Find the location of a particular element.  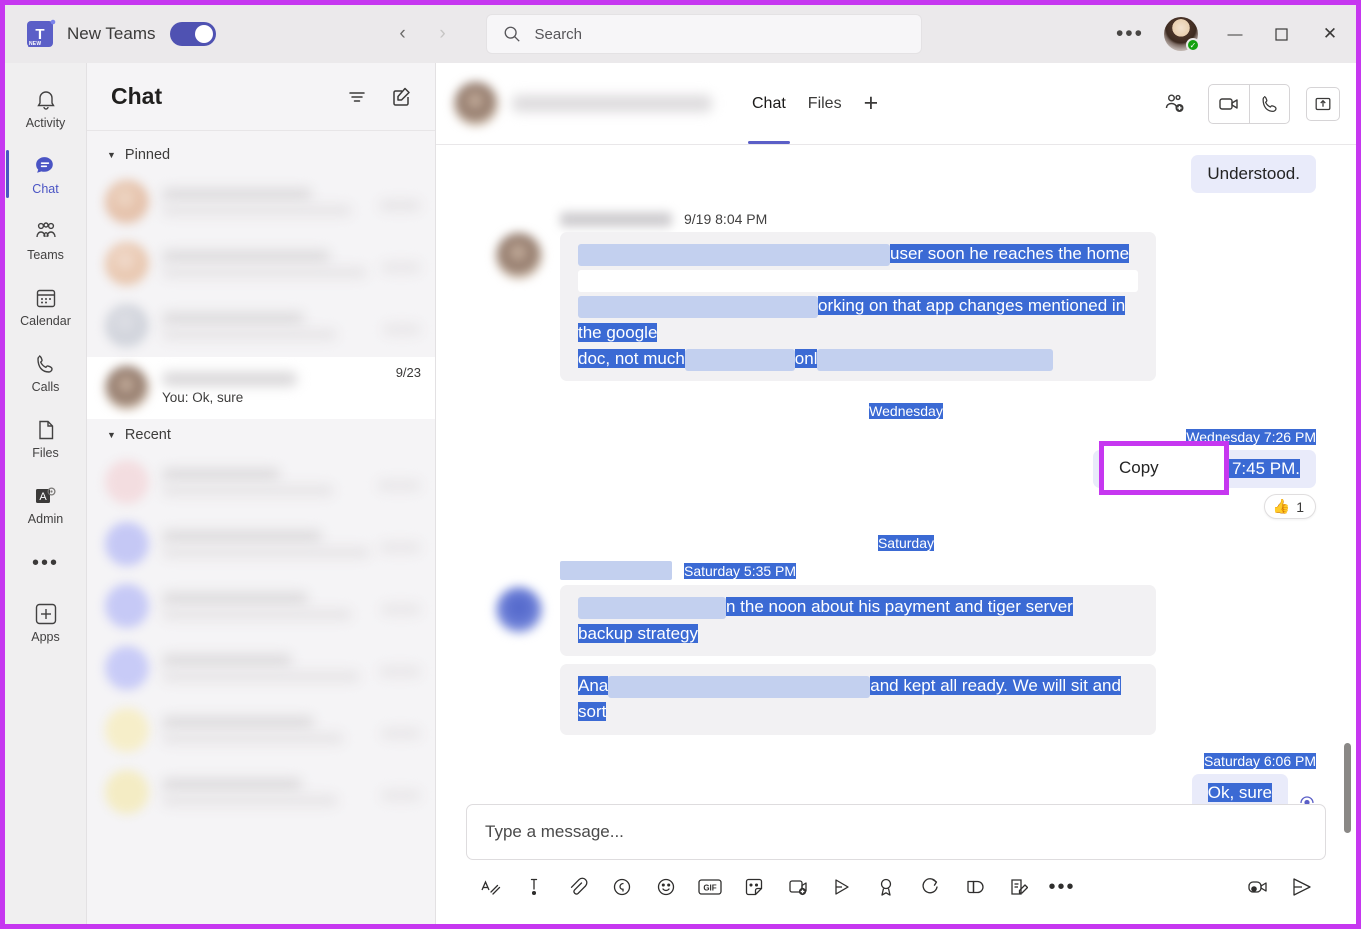

forward-button: › is located at coordinates (443, 34).